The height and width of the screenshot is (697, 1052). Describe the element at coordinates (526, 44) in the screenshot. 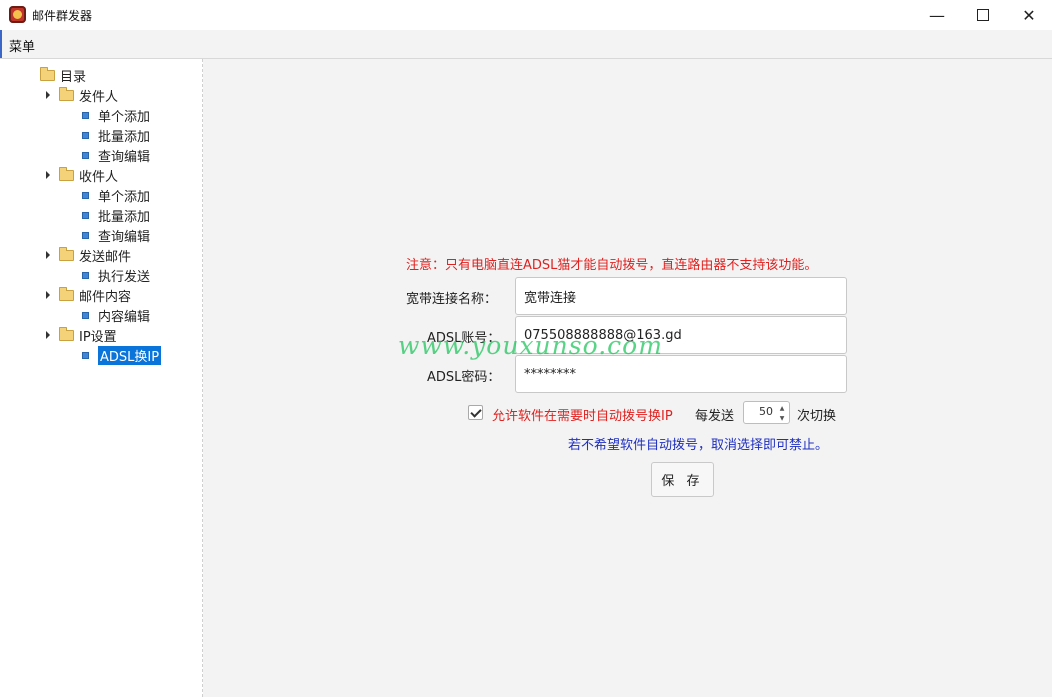

I see `menu-bar: 菜单` at that location.